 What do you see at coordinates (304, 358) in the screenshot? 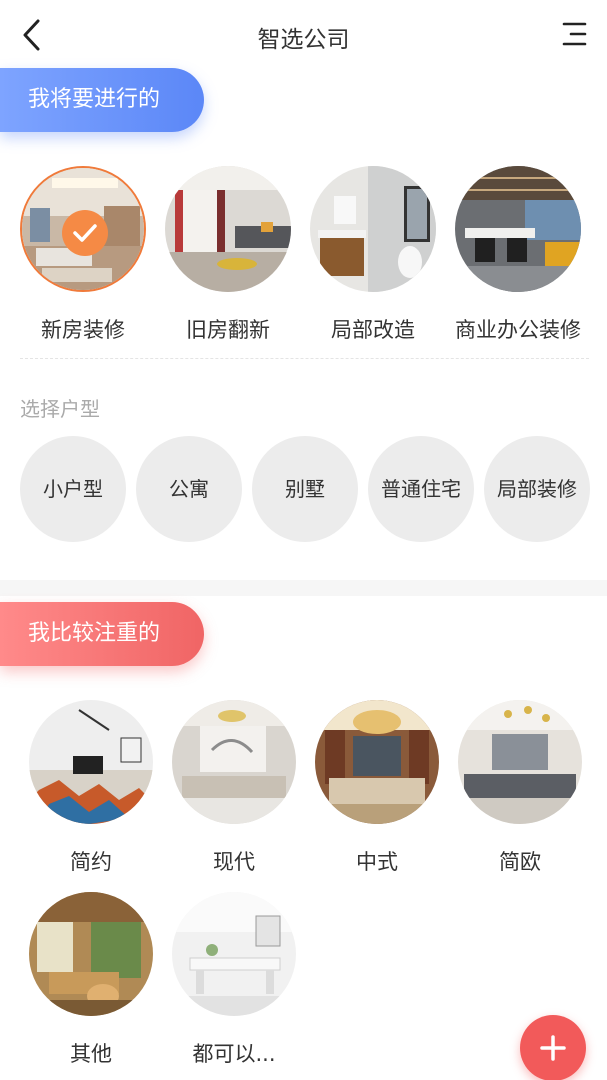
I see `divider` at bounding box center [304, 358].